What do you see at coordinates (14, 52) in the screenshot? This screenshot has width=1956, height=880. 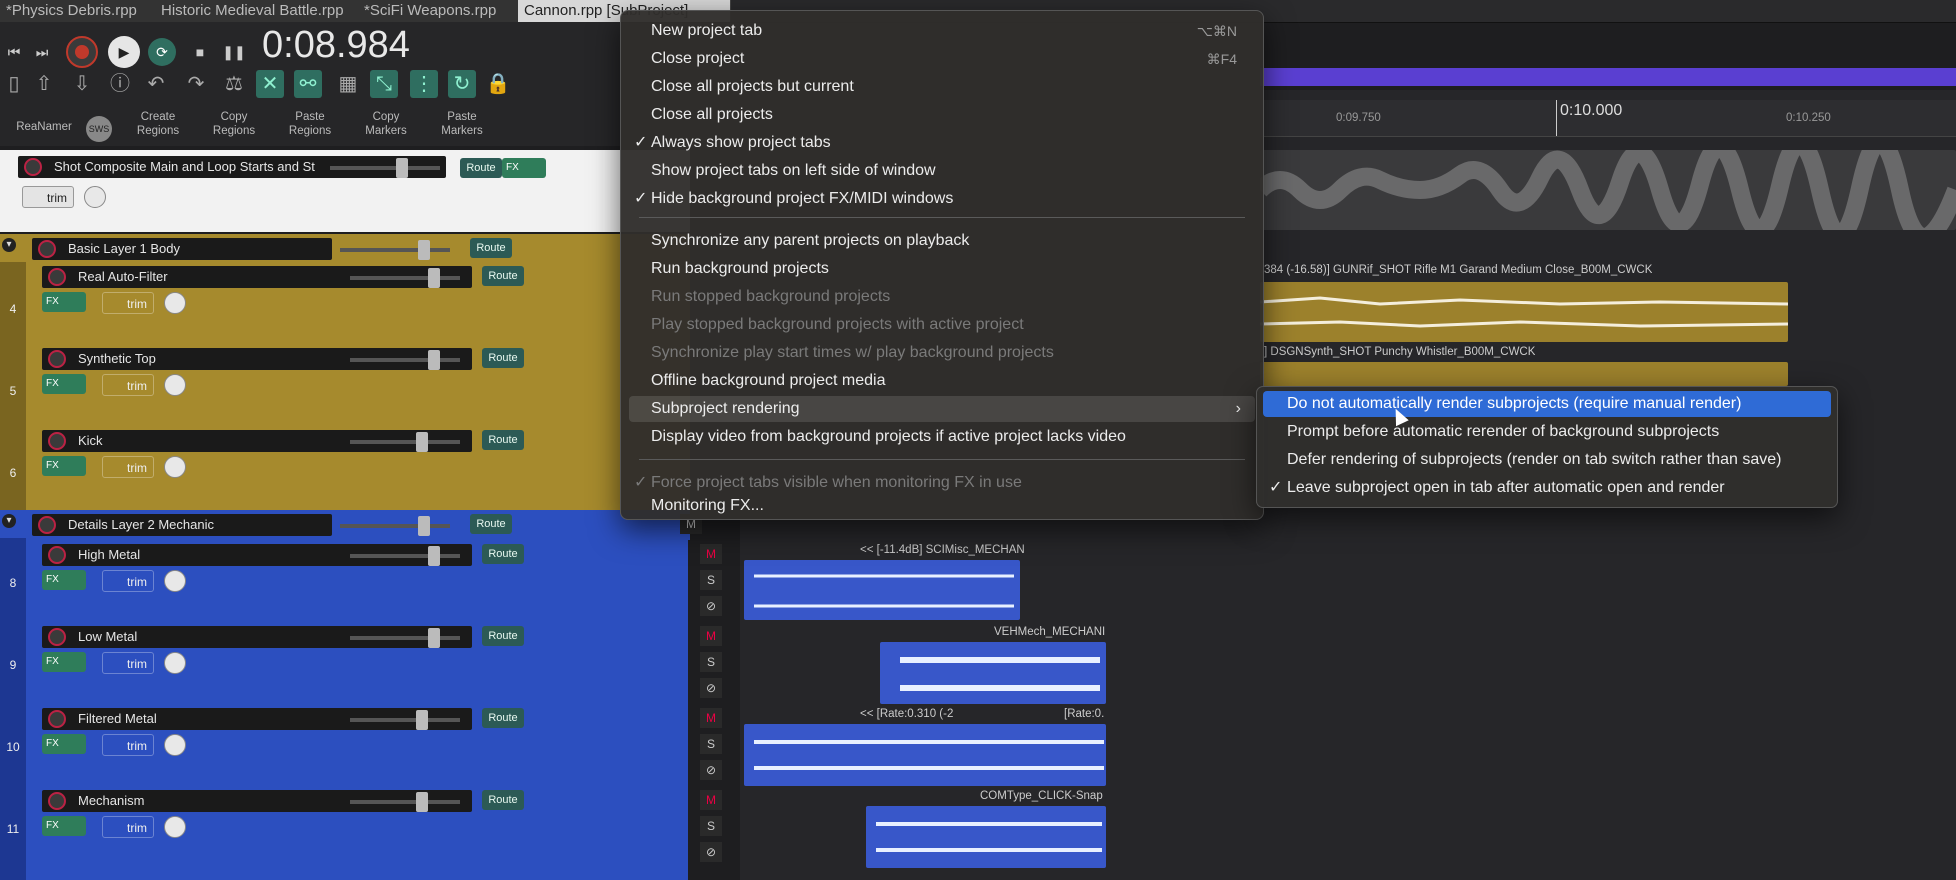 I see `go-to-start-icon: ⏮` at bounding box center [14, 52].